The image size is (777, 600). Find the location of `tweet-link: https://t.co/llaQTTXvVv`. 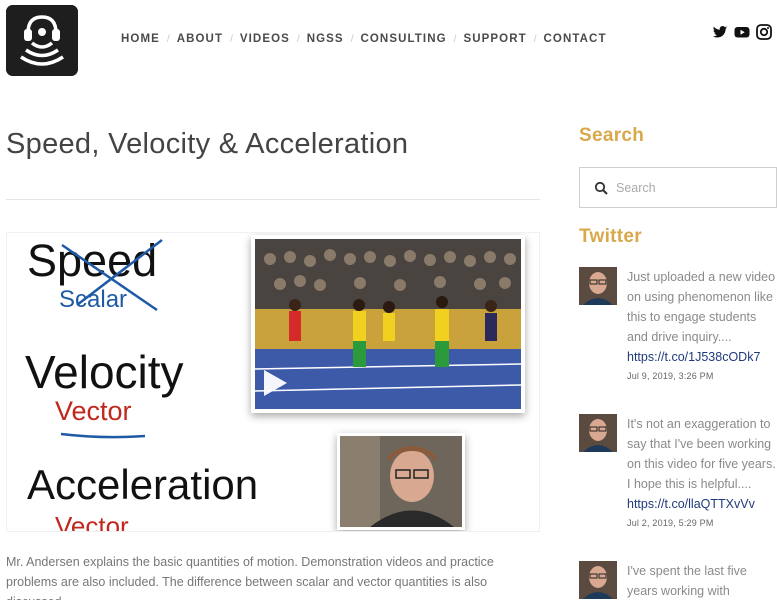

tweet-link: https://t.co/llaQTTXvVv is located at coordinates (702, 504).